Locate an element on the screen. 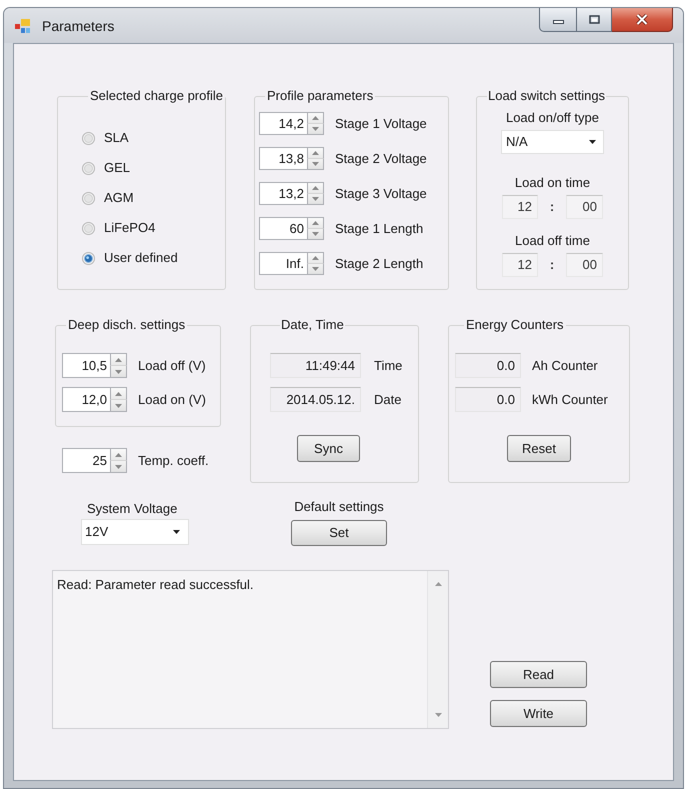 The height and width of the screenshot is (789, 687). scrollbar is located at coordinates (437, 649).